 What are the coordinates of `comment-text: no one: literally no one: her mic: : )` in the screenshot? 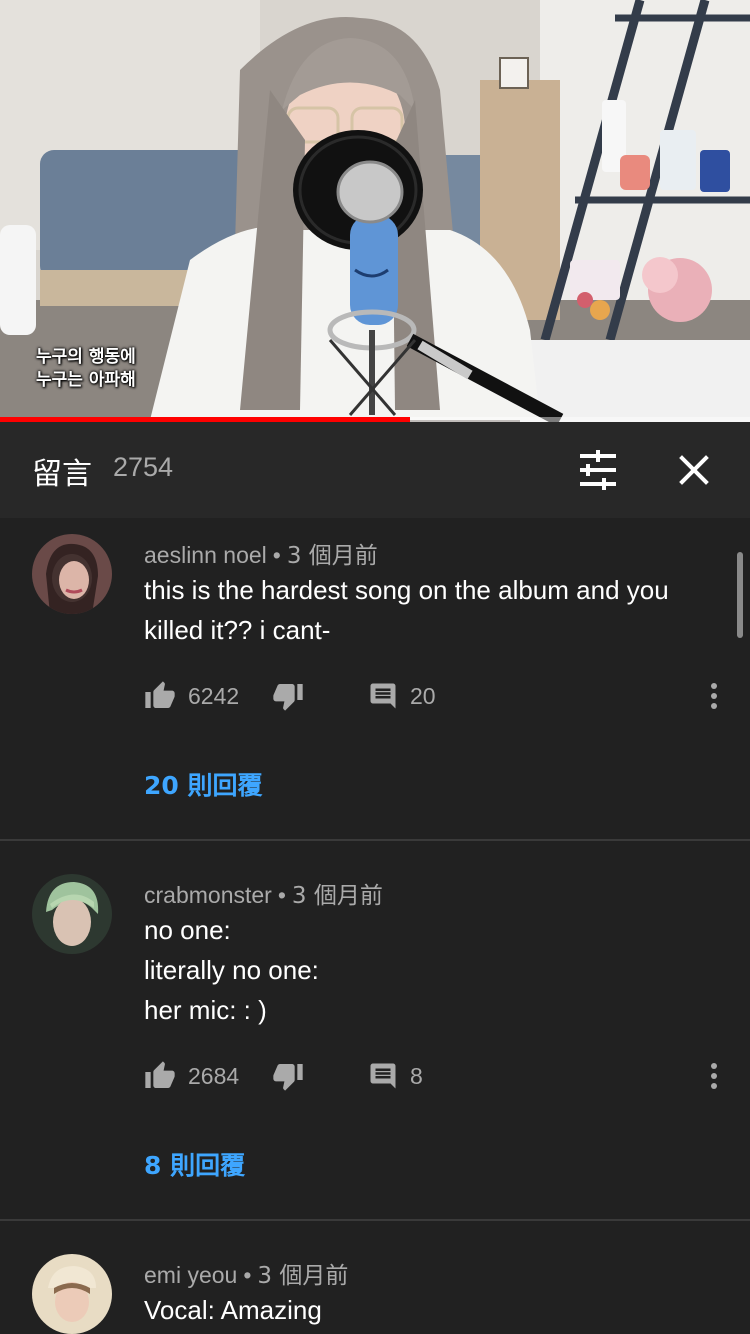 It's located at (434, 970).